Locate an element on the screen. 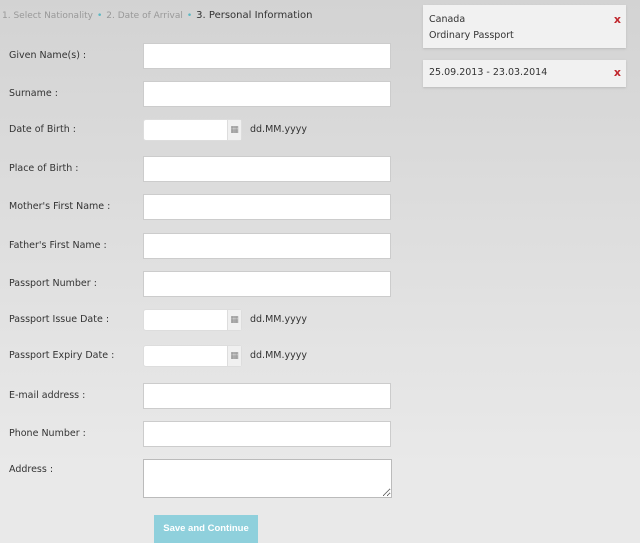 Image resolution: width=640 pixels, height=547 pixels. address-textarea is located at coordinates (267, 478).